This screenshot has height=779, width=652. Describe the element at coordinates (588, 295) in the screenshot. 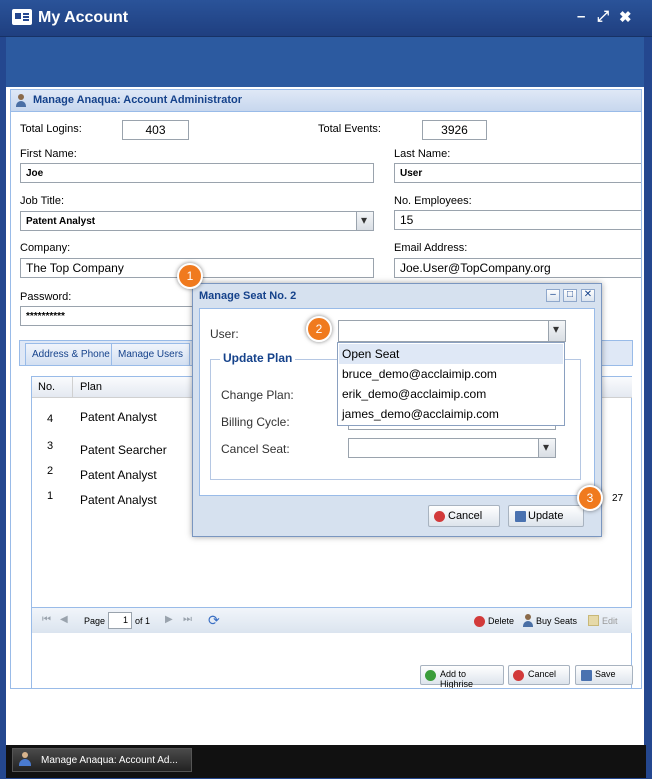

I see `dialog-close-icon: ✕` at that location.